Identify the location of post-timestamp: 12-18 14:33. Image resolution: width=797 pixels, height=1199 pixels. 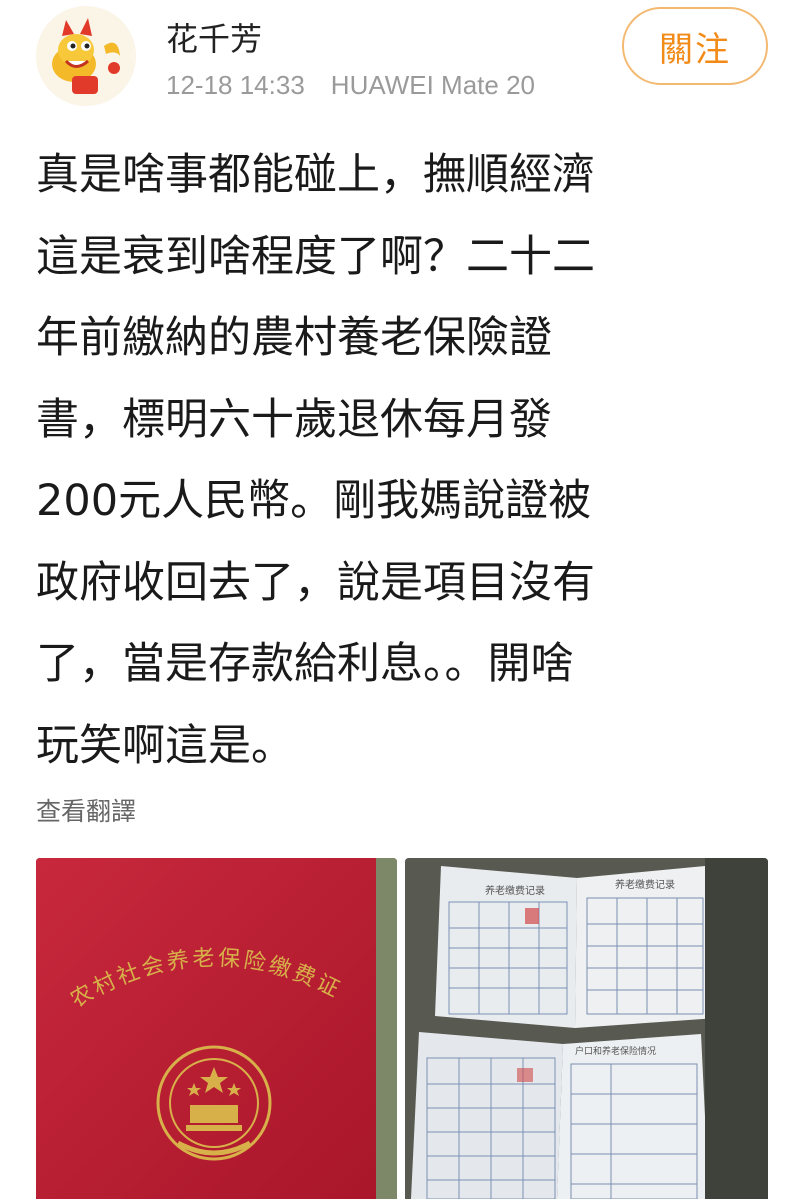
(235, 85).